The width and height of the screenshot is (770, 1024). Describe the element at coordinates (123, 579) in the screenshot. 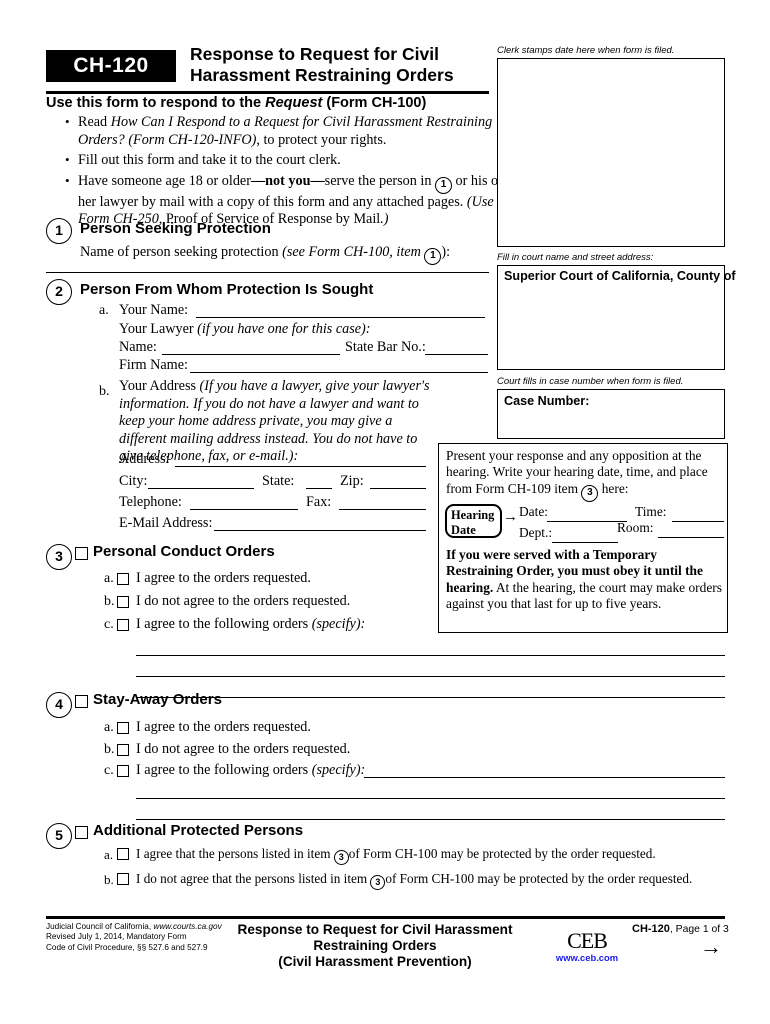

I see `section-3a-checkbox` at that location.